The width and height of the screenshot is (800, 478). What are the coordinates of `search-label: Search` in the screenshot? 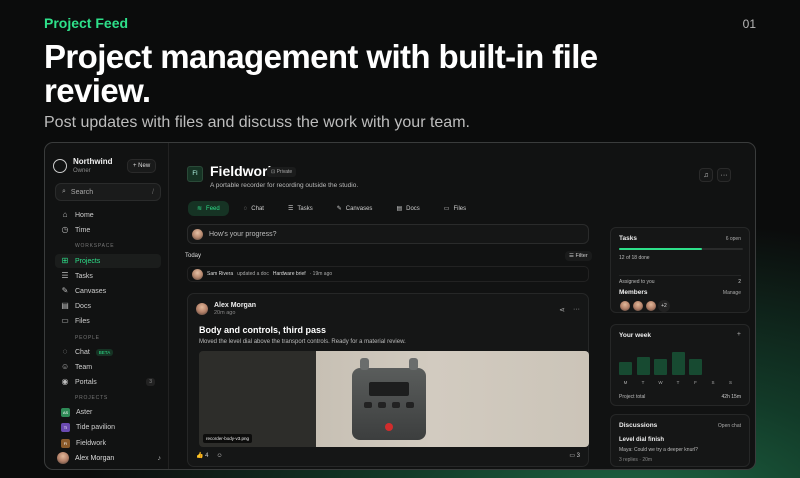 It's located at (82, 192).